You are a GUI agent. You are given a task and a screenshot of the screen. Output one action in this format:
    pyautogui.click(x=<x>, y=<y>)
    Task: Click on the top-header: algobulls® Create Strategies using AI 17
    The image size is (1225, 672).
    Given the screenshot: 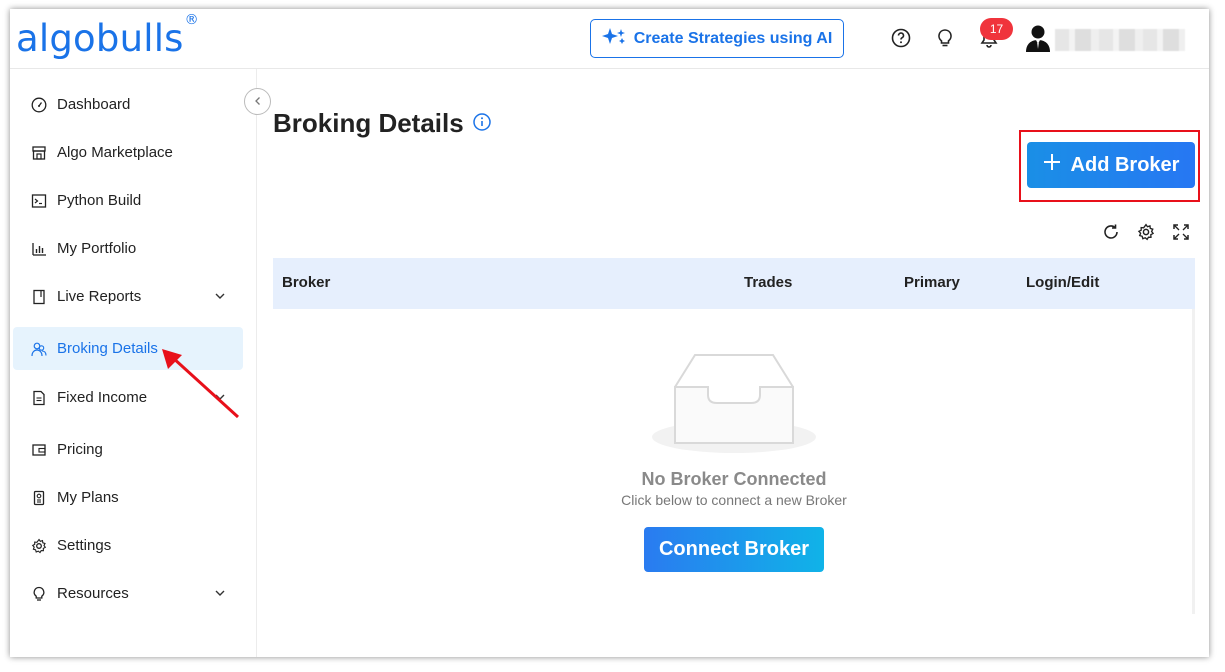 What is the action you would take?
    pyautogui.click(x=609, y=39)
    